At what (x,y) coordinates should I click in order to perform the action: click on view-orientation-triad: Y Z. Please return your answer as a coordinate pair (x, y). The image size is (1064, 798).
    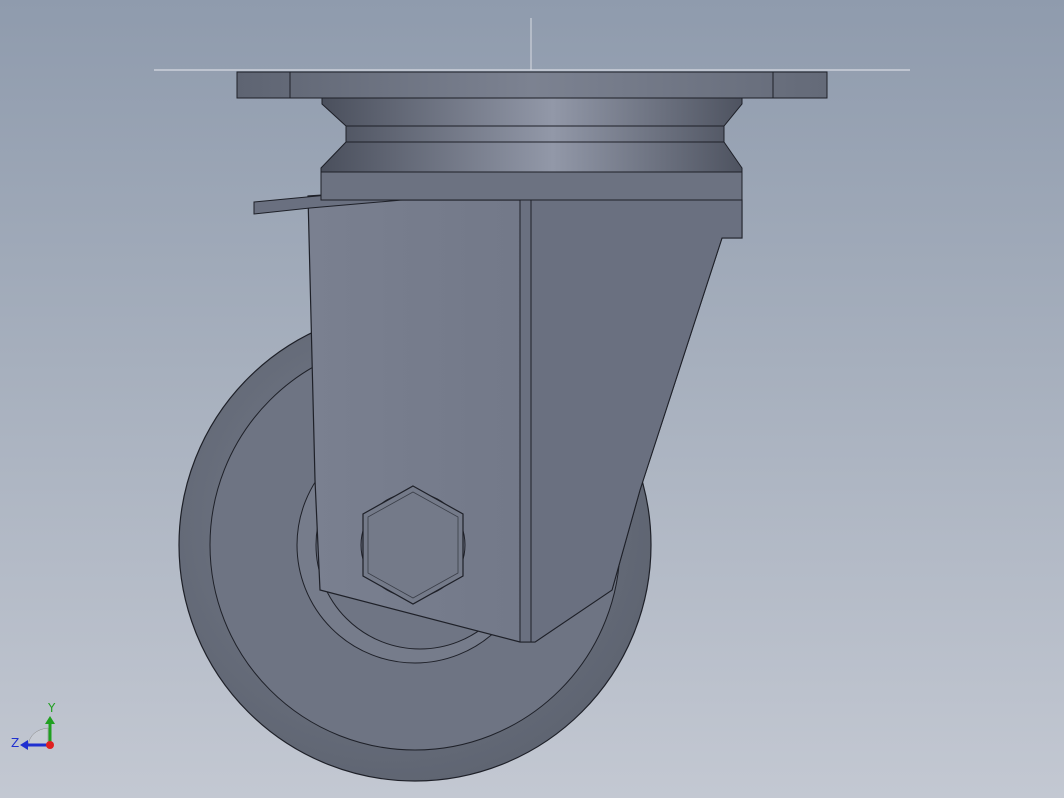
    Looking at the image, I should click on (40, 725).